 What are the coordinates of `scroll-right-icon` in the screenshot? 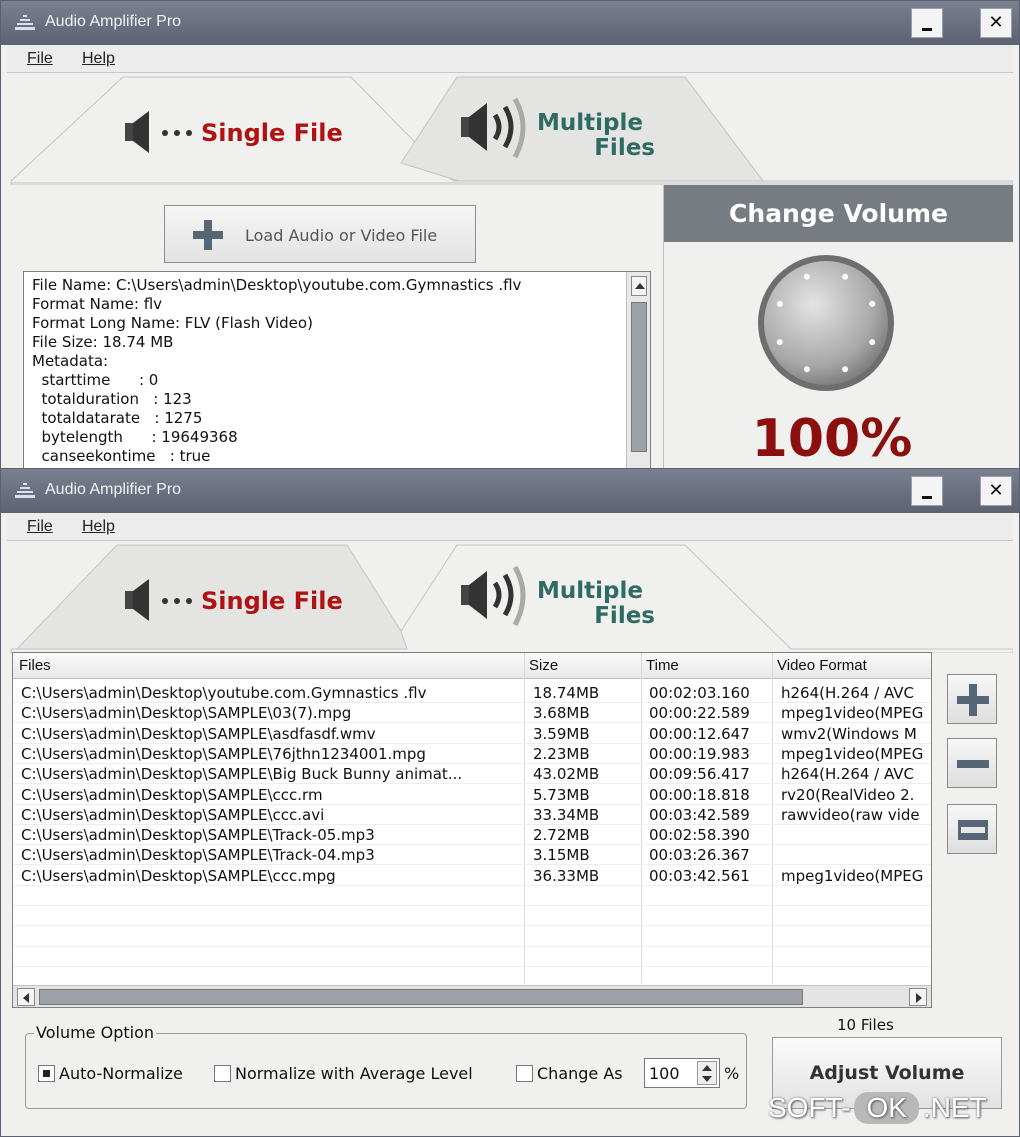 It's located at (919, 998).